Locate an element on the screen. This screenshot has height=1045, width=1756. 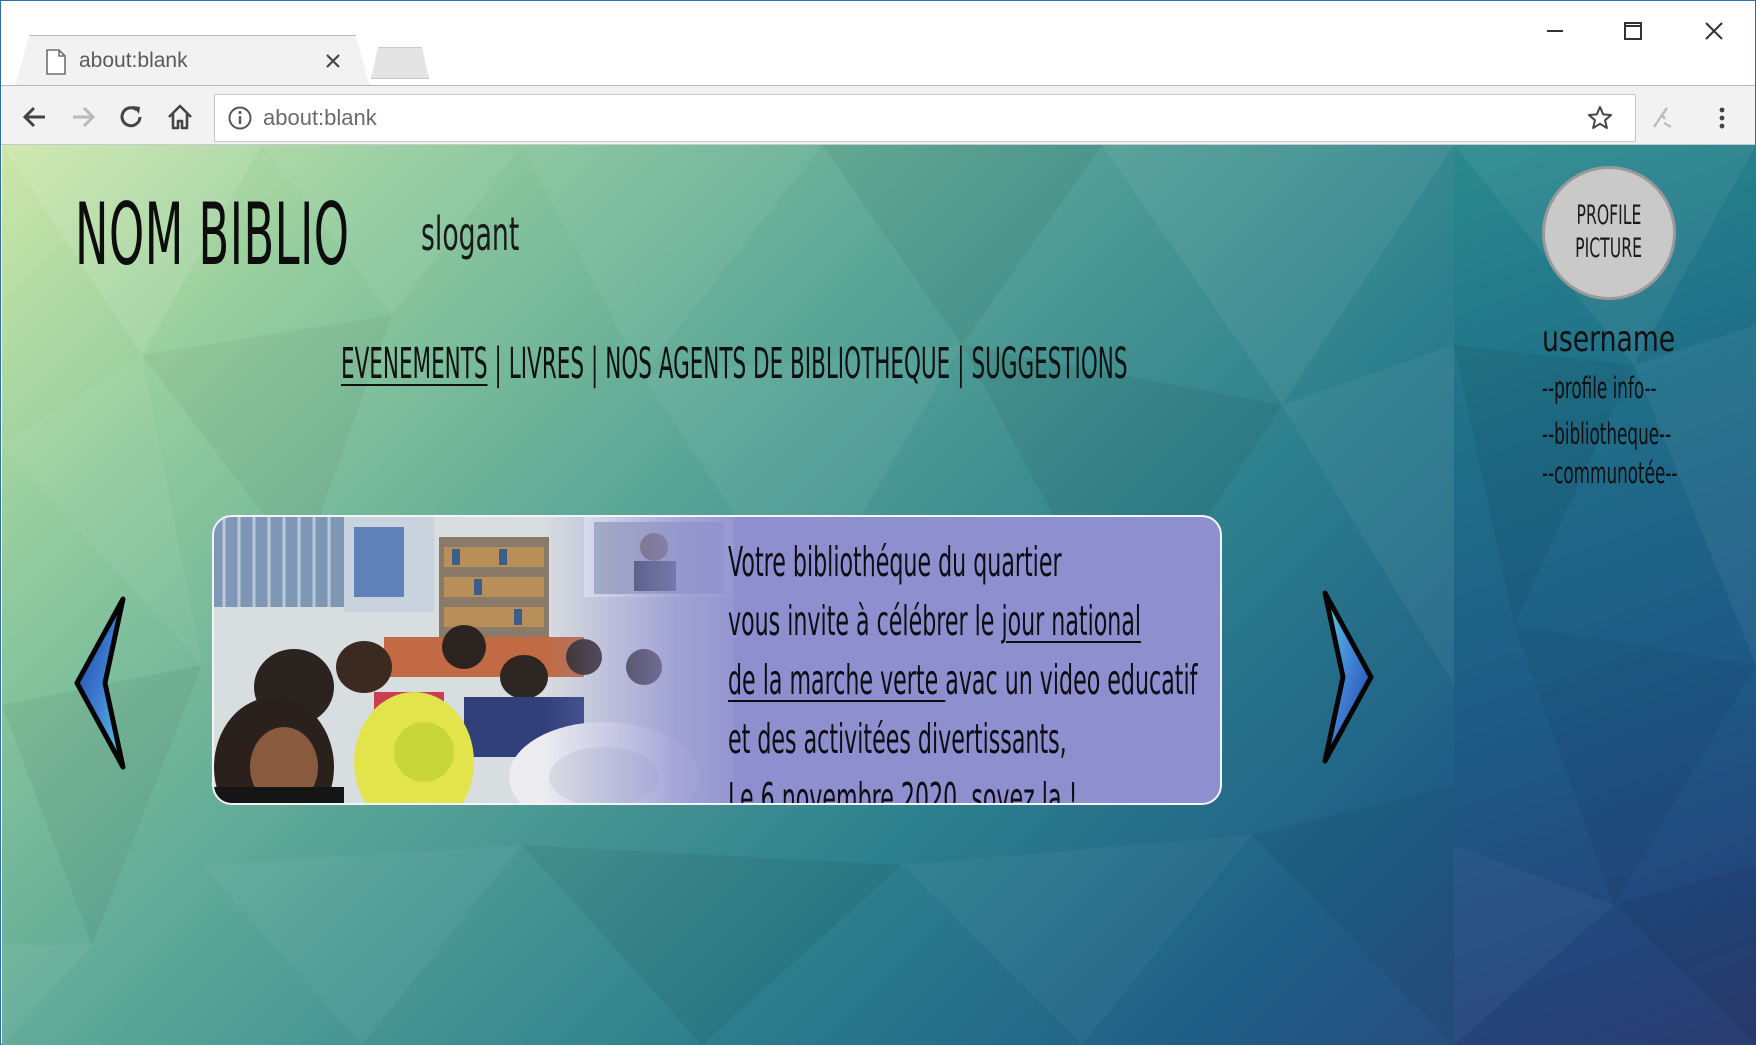
new-tab-button is located at coordinates (400, 63).